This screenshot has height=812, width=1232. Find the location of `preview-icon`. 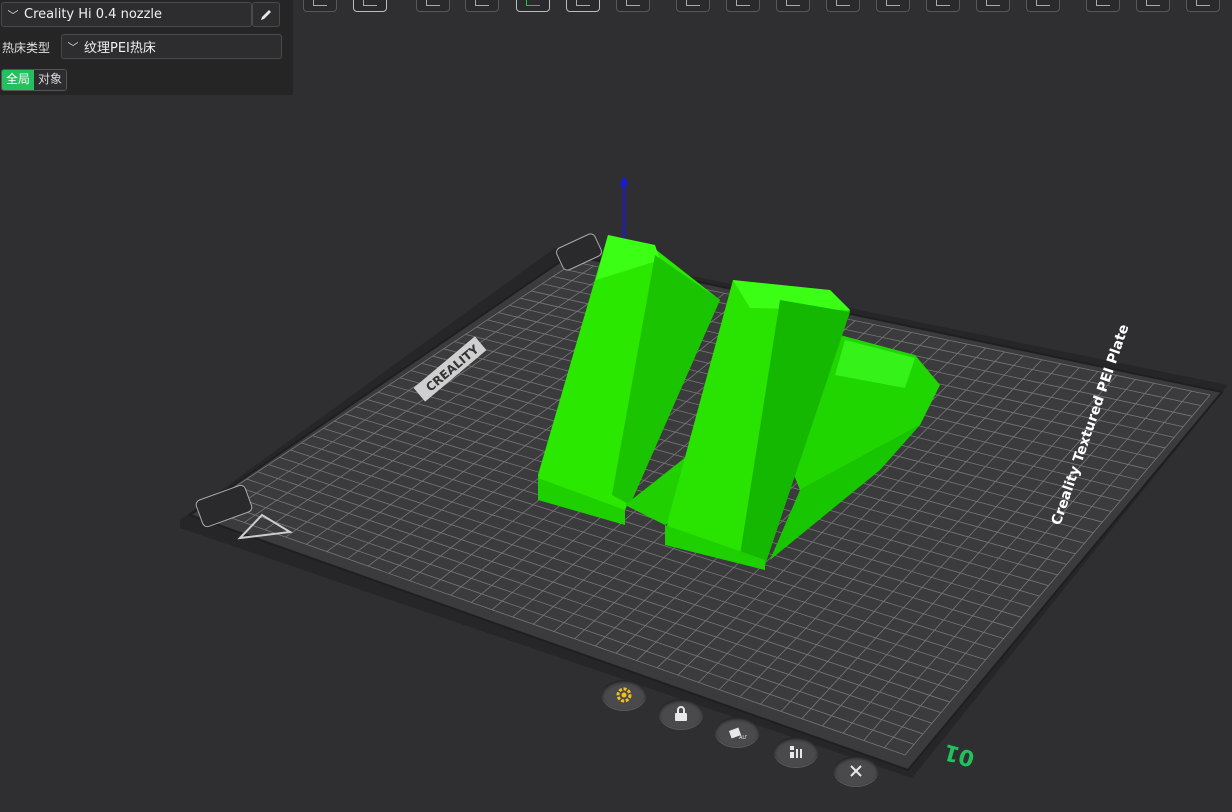

preview-icon is located at coordinates (993, 6).